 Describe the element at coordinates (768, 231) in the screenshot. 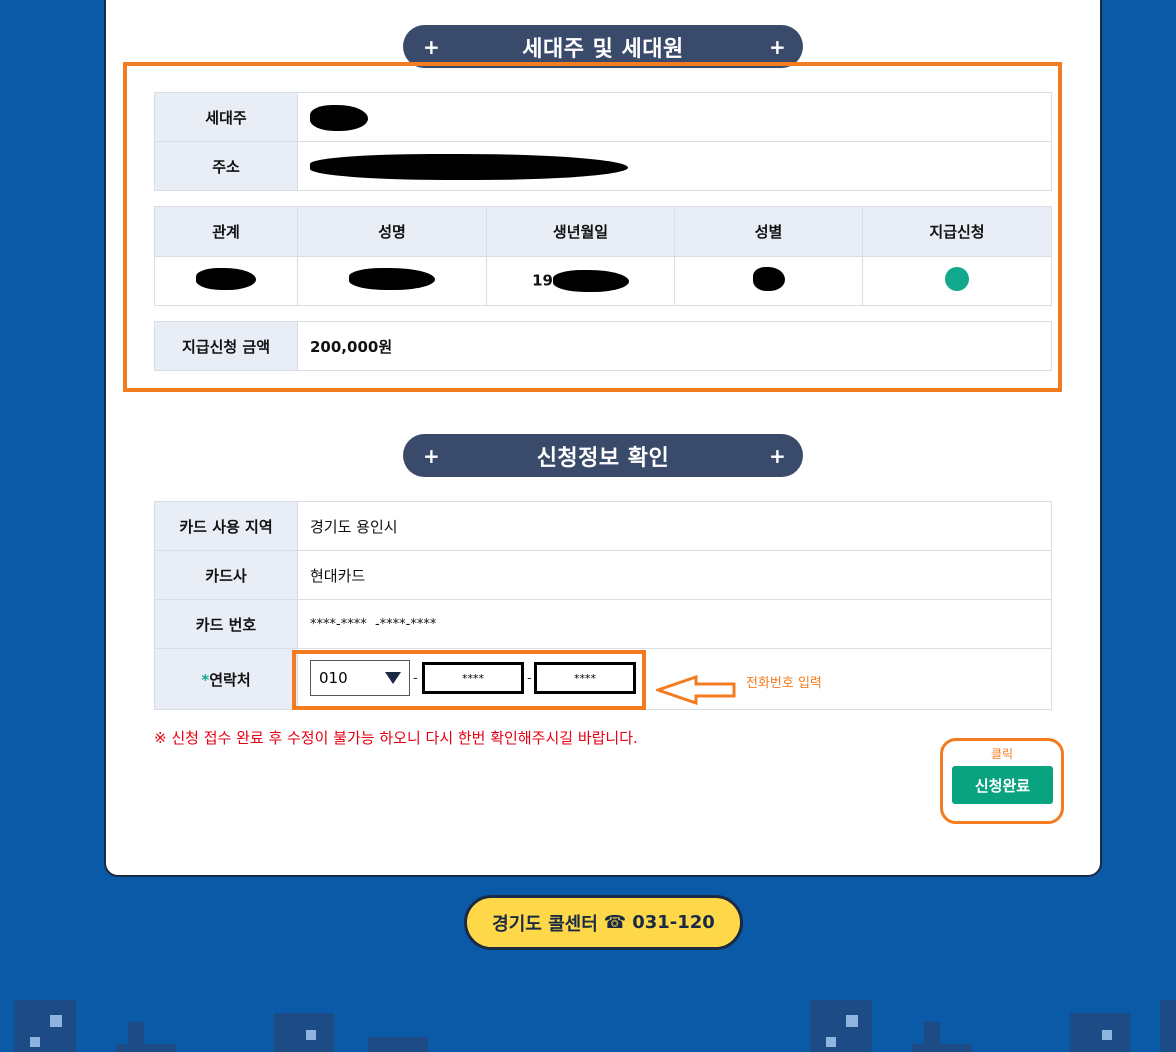

I see `members-header-gender: 성별` at that location.